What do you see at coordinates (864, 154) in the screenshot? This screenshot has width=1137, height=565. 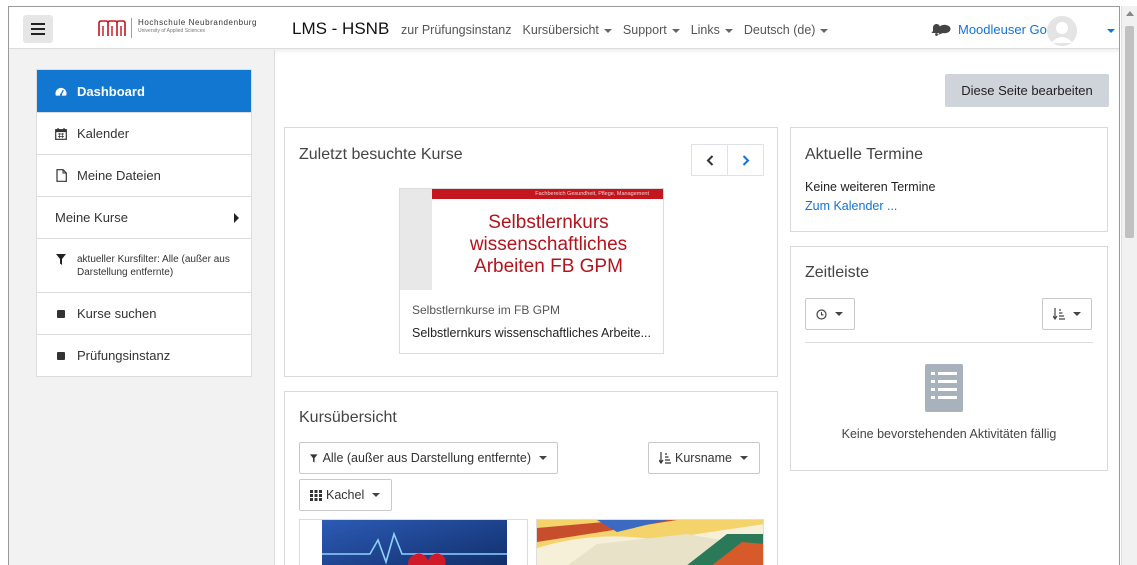 I see `upcoming-events-title: Aktuelle Termine` at bounding box center [864, 154].